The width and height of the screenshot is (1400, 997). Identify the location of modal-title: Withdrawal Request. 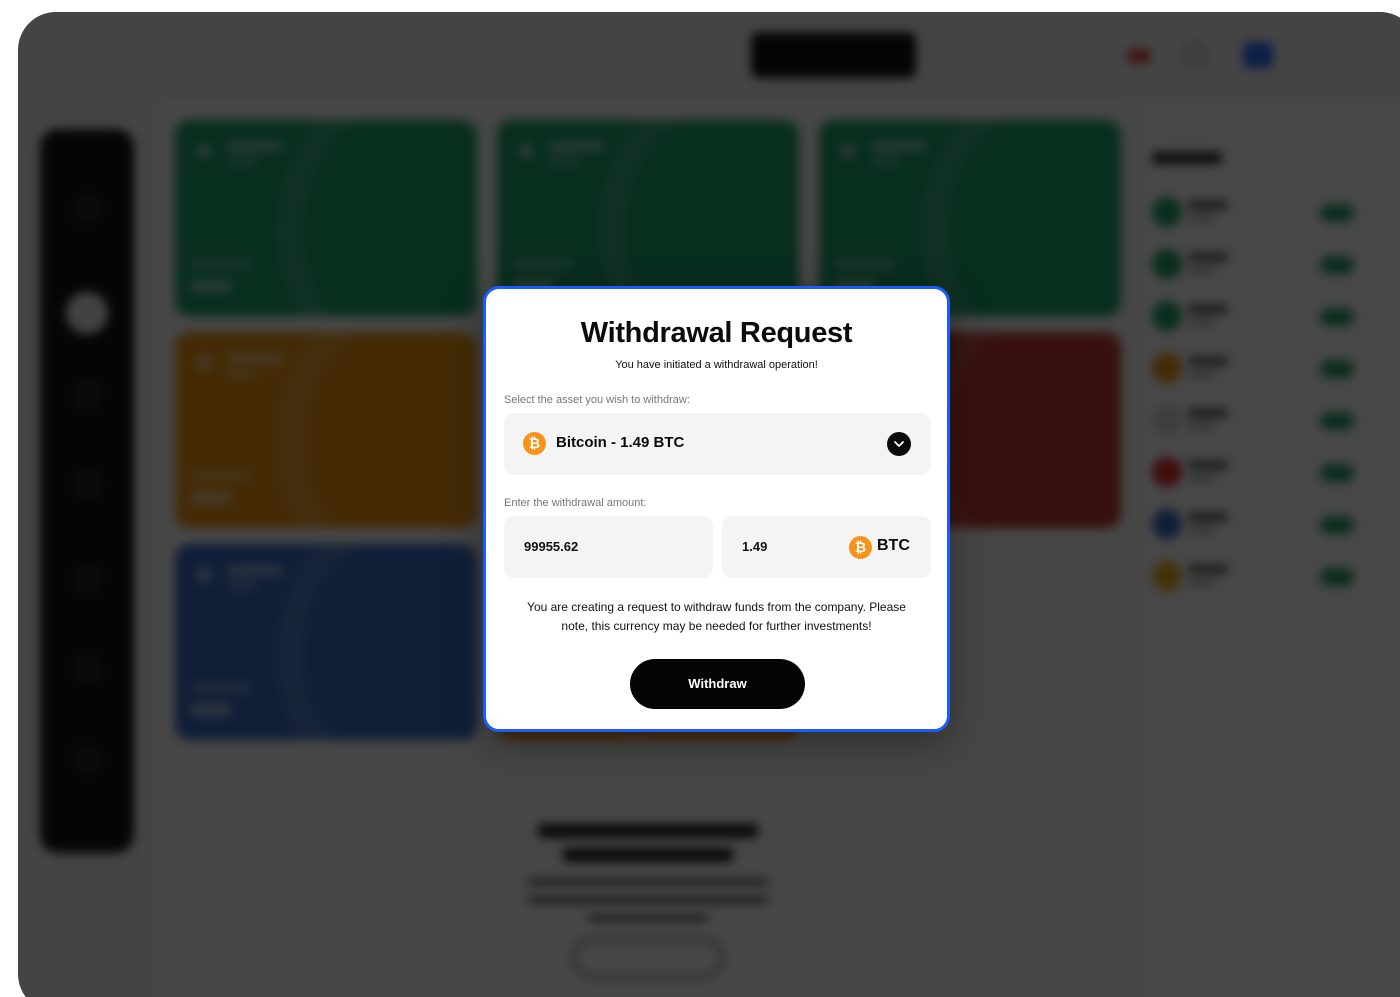
(716, 333).